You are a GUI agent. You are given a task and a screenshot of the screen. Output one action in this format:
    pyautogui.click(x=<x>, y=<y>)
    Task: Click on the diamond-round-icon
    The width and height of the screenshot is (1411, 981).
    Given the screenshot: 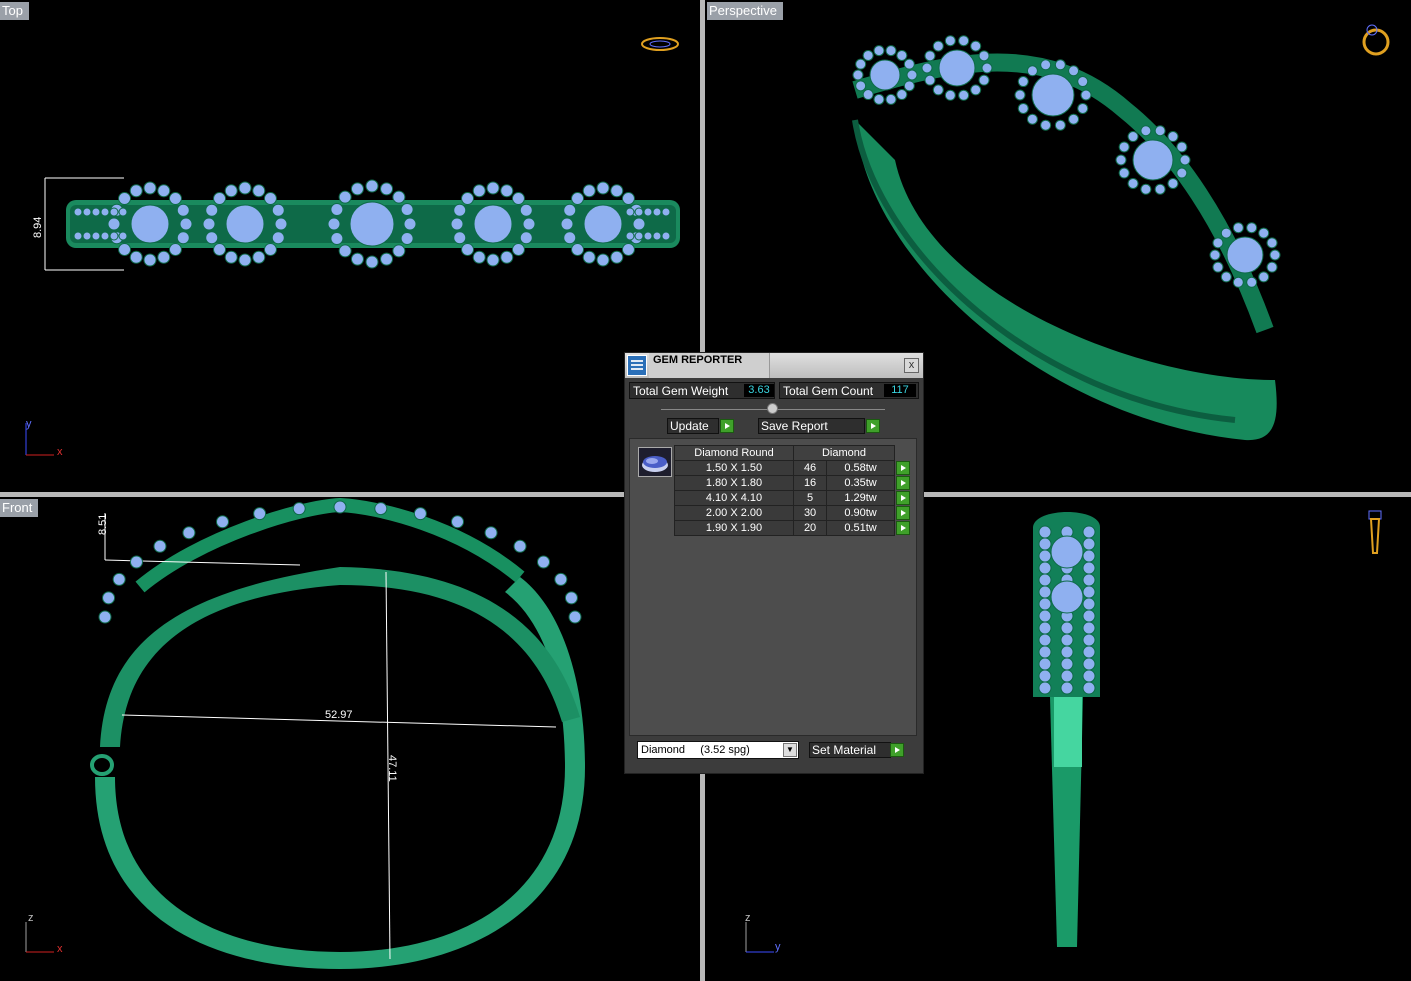 What is the action you would take?
    pyautogui.click(x=655, y=462)
    